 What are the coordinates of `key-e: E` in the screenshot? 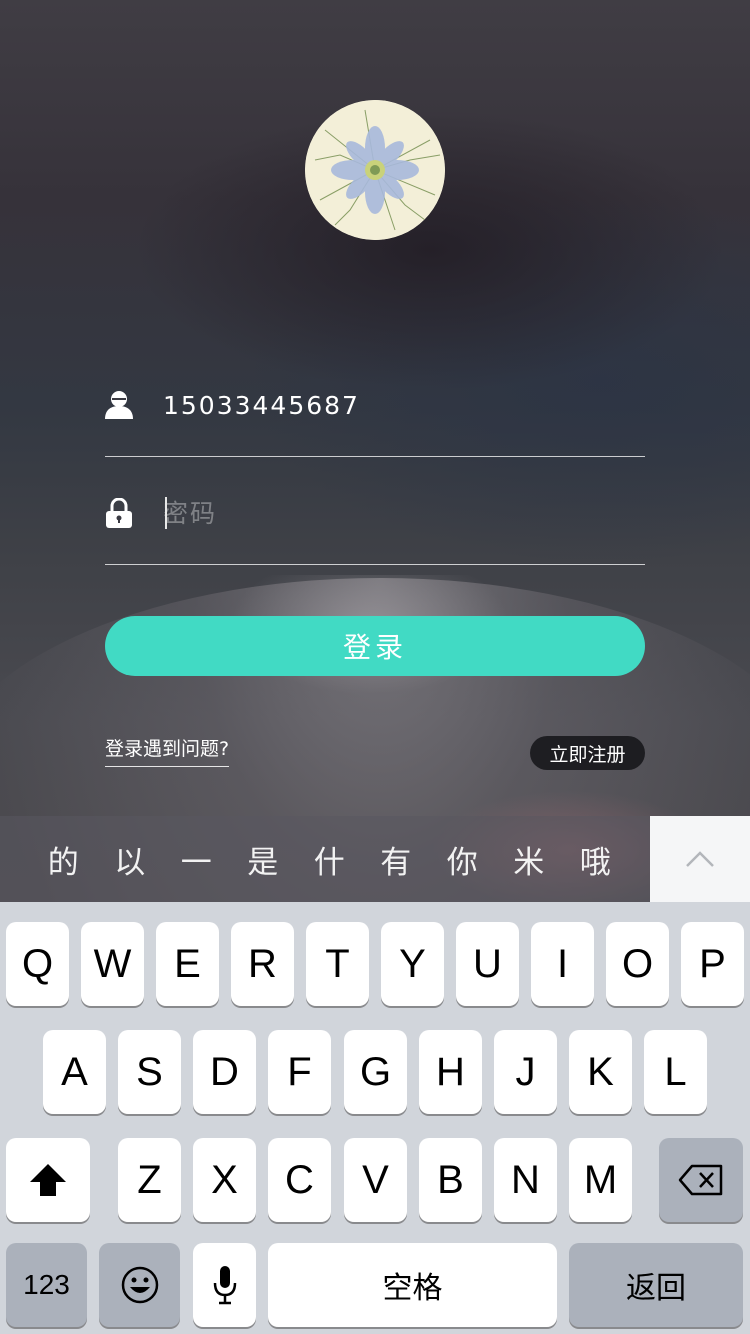 It's located at (187, 964).